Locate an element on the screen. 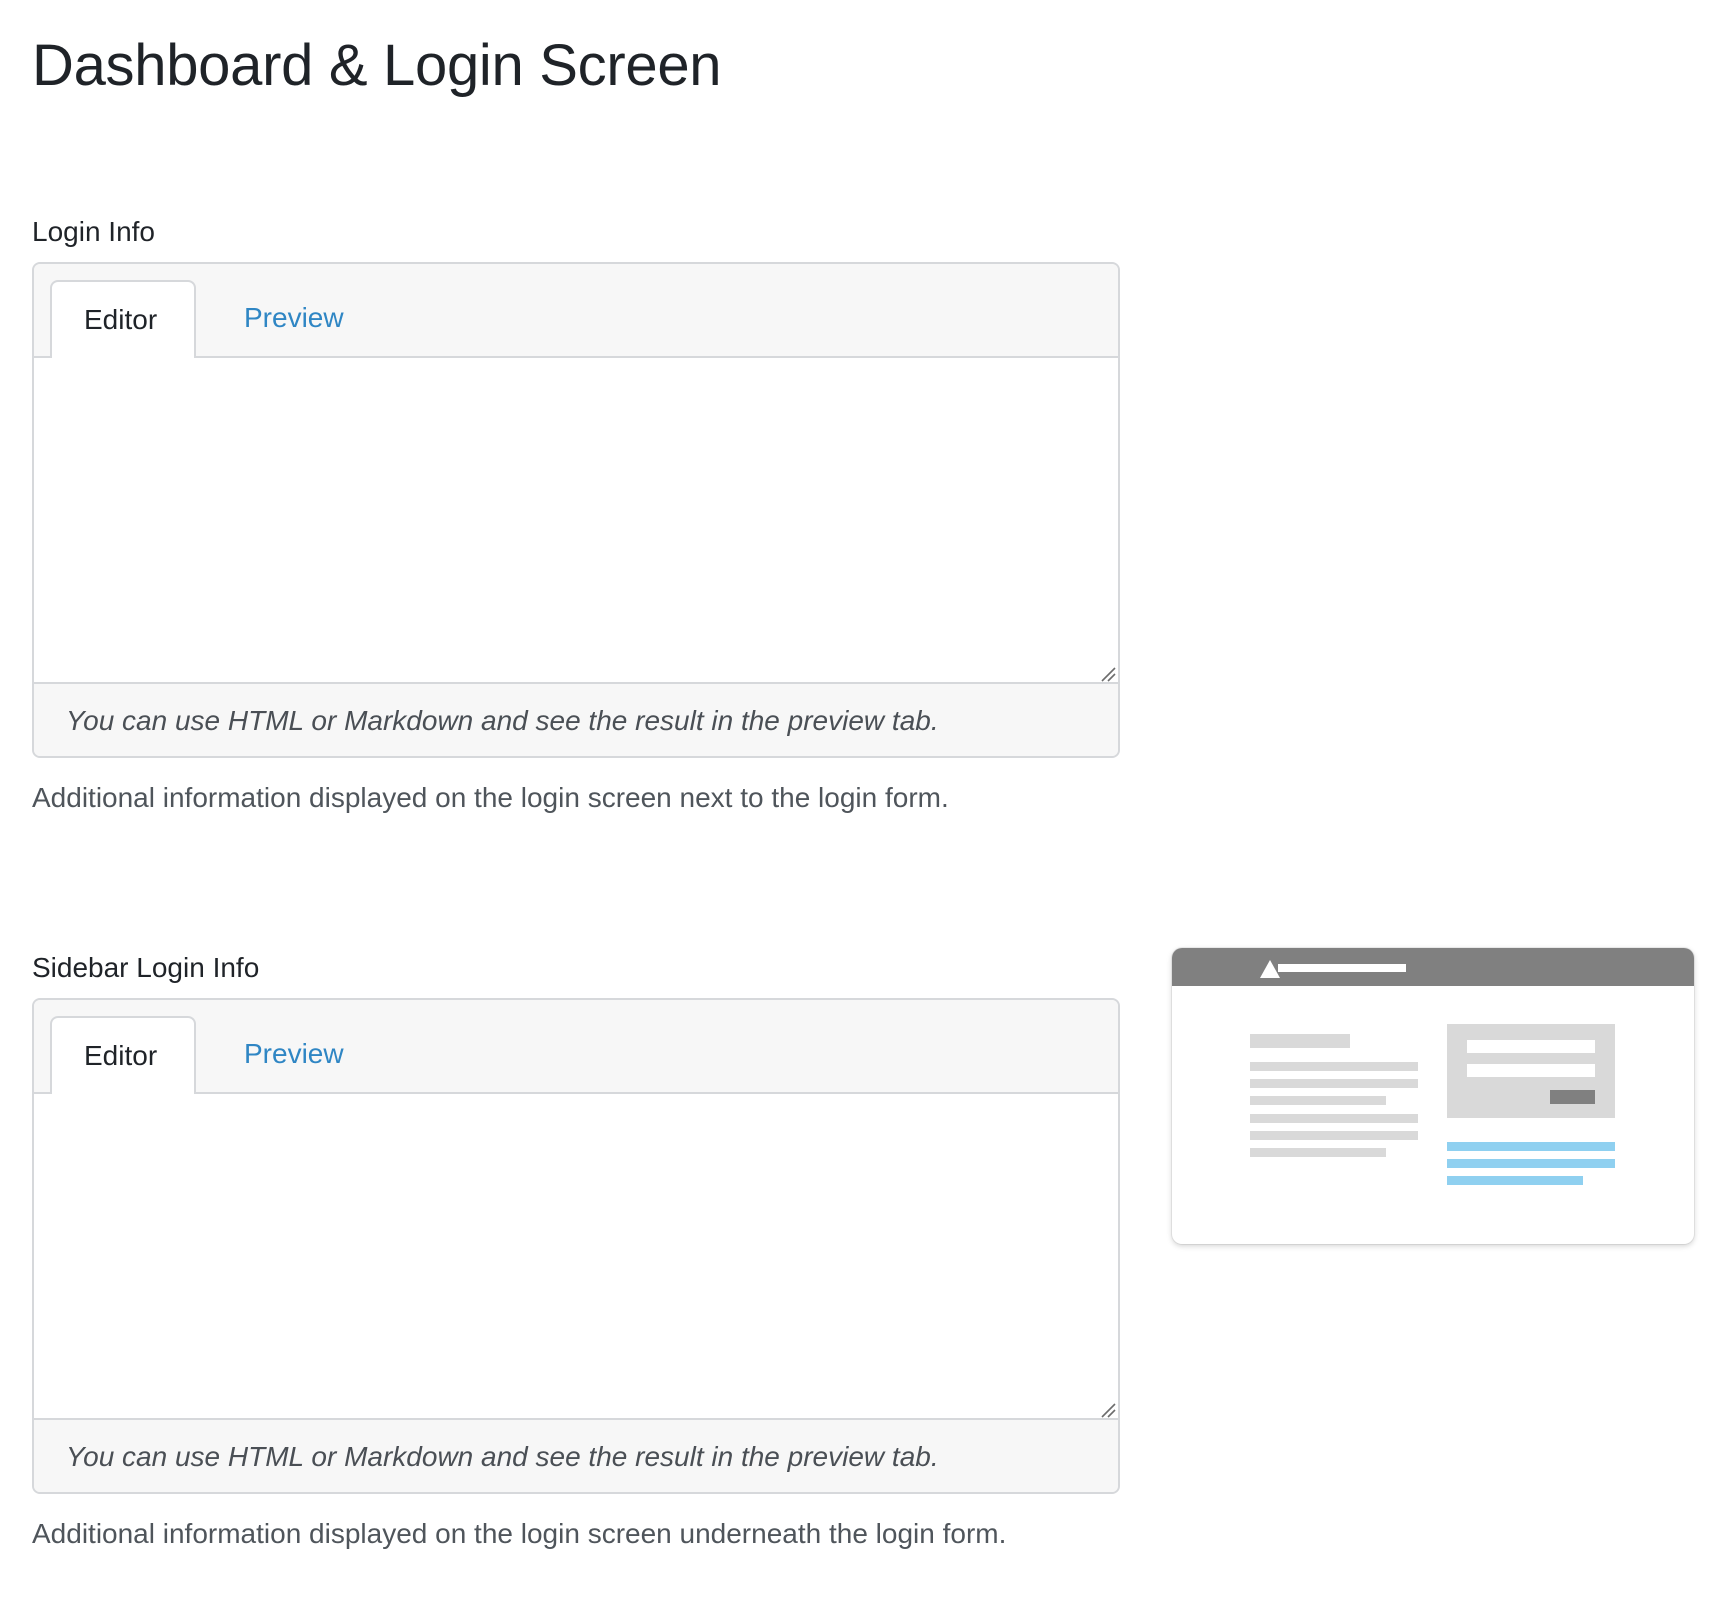  page-title: Dashboard & Login Screen is located at coordinates (377, 65).